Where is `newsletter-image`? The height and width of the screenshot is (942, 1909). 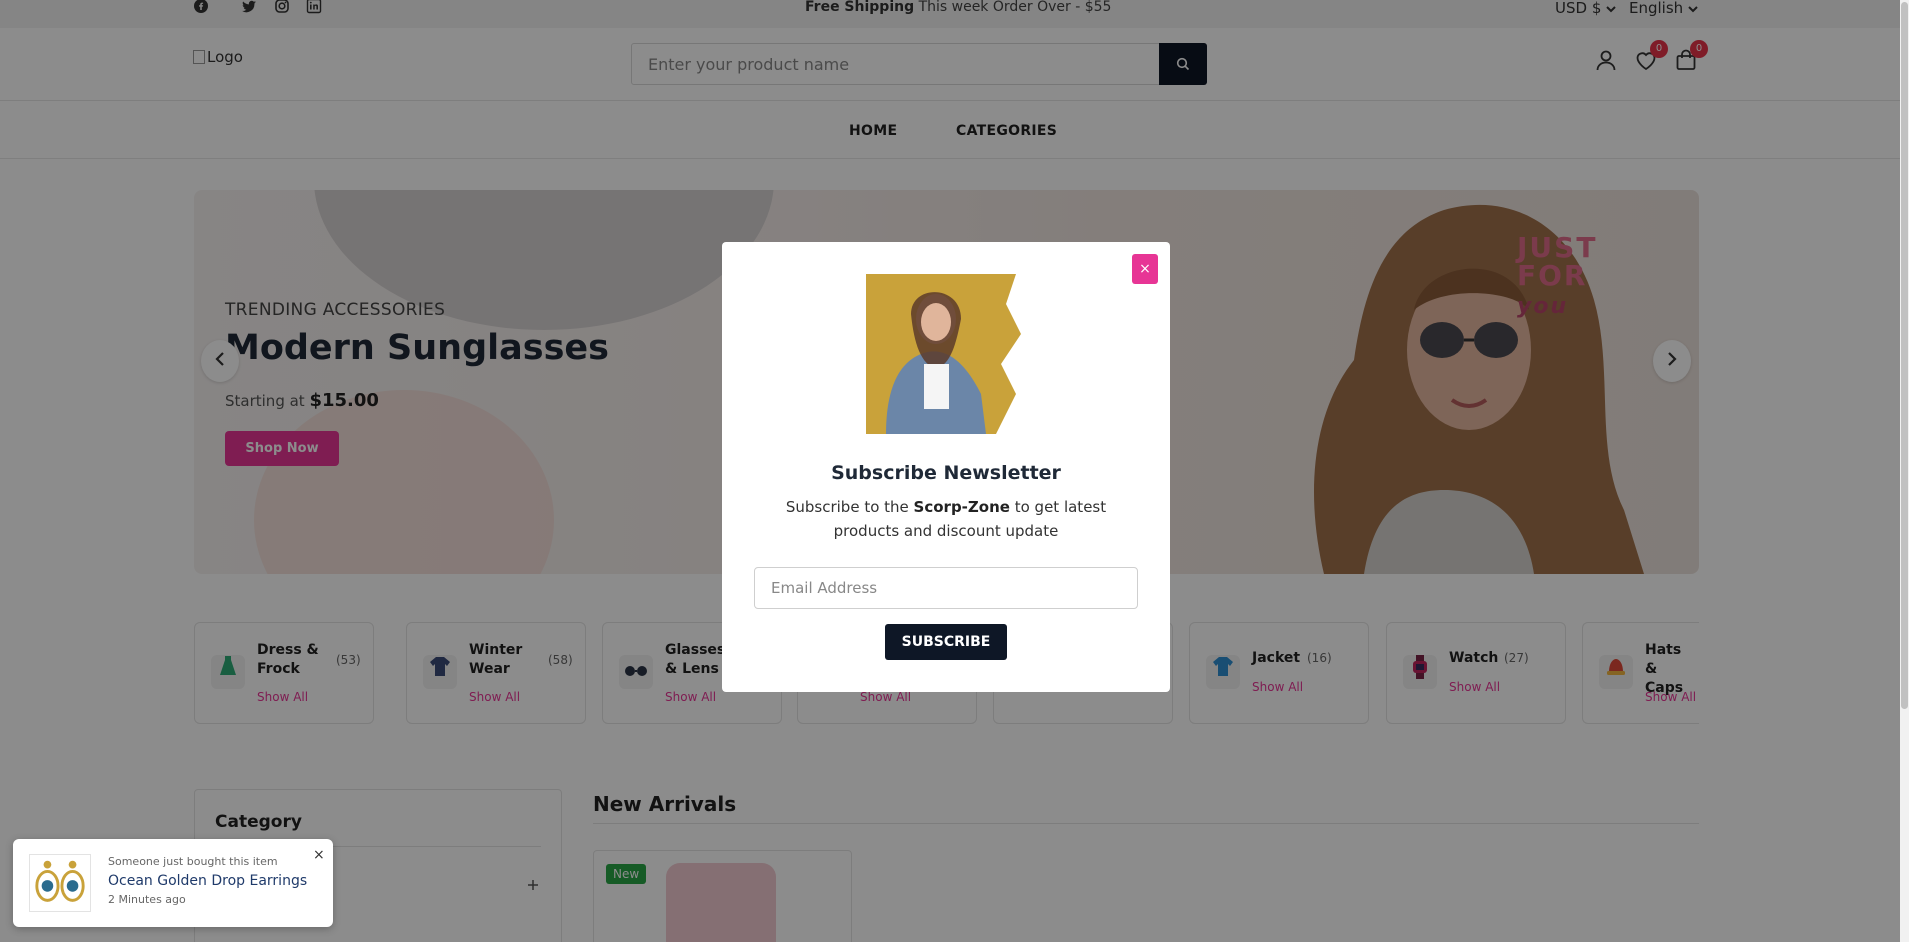
newsletter-image is located at coordinates (946, 354).